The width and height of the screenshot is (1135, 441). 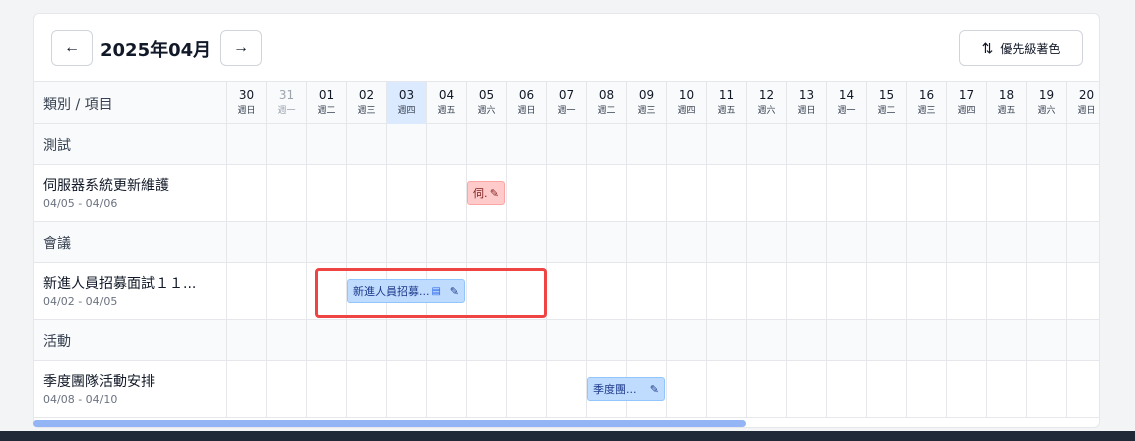 I want to click on task-title: 伺服器系統更新維護, so click(x=133, y=185).